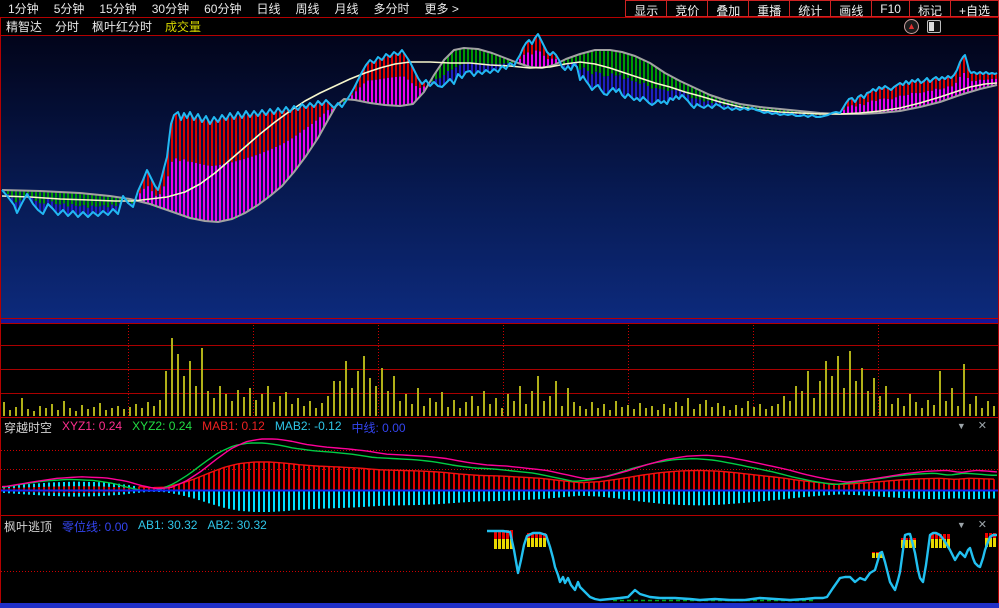 This screenshot has width=999, height=608. I want to click on indicator-field: 中线: 0.00, so click(378, 428).